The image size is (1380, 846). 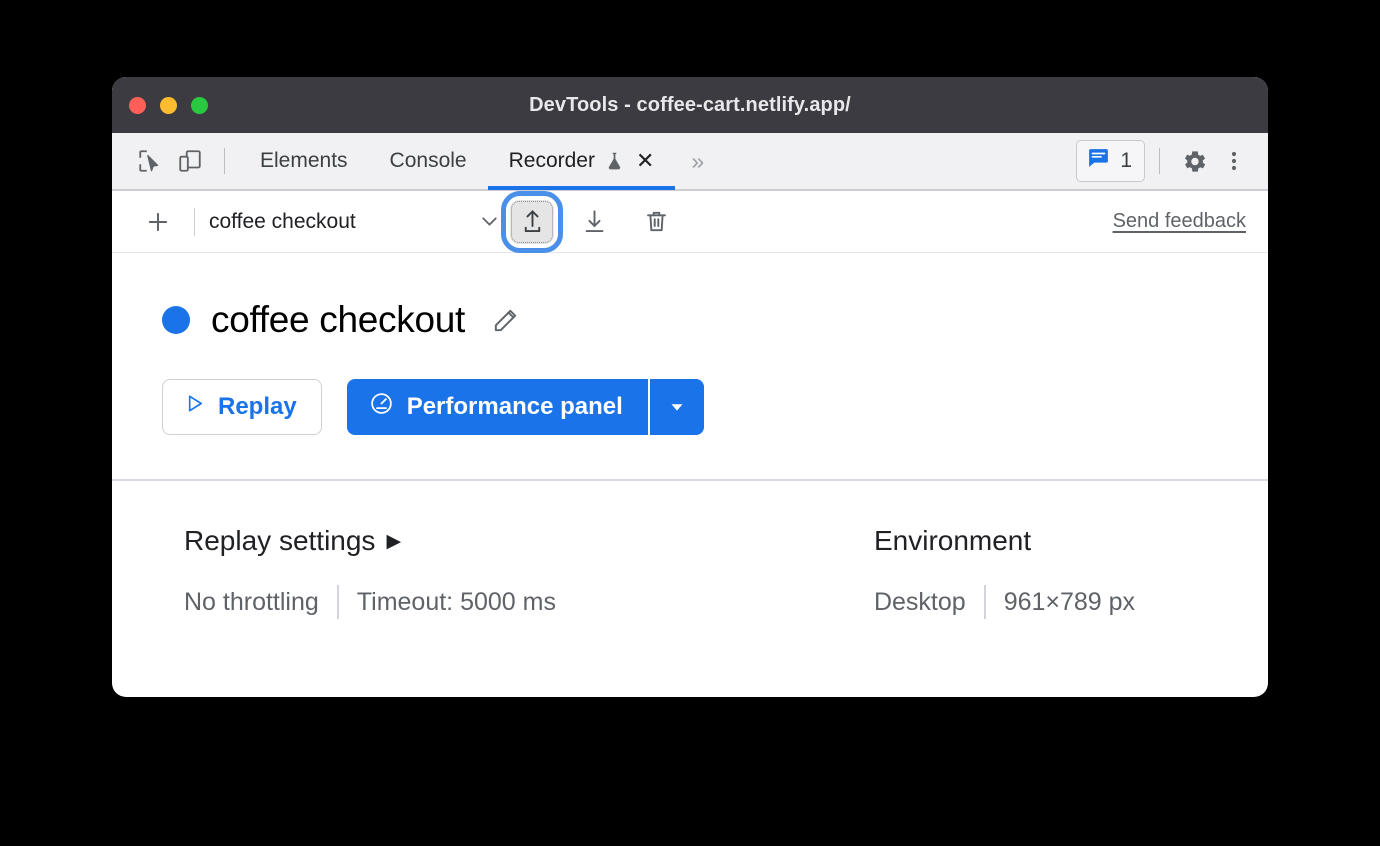 What do you see at coordinates (1004, 572) in the screenshot?
I see `environment-column: Environment Desktop 961×789 px` at bounding box center [1004, 572].